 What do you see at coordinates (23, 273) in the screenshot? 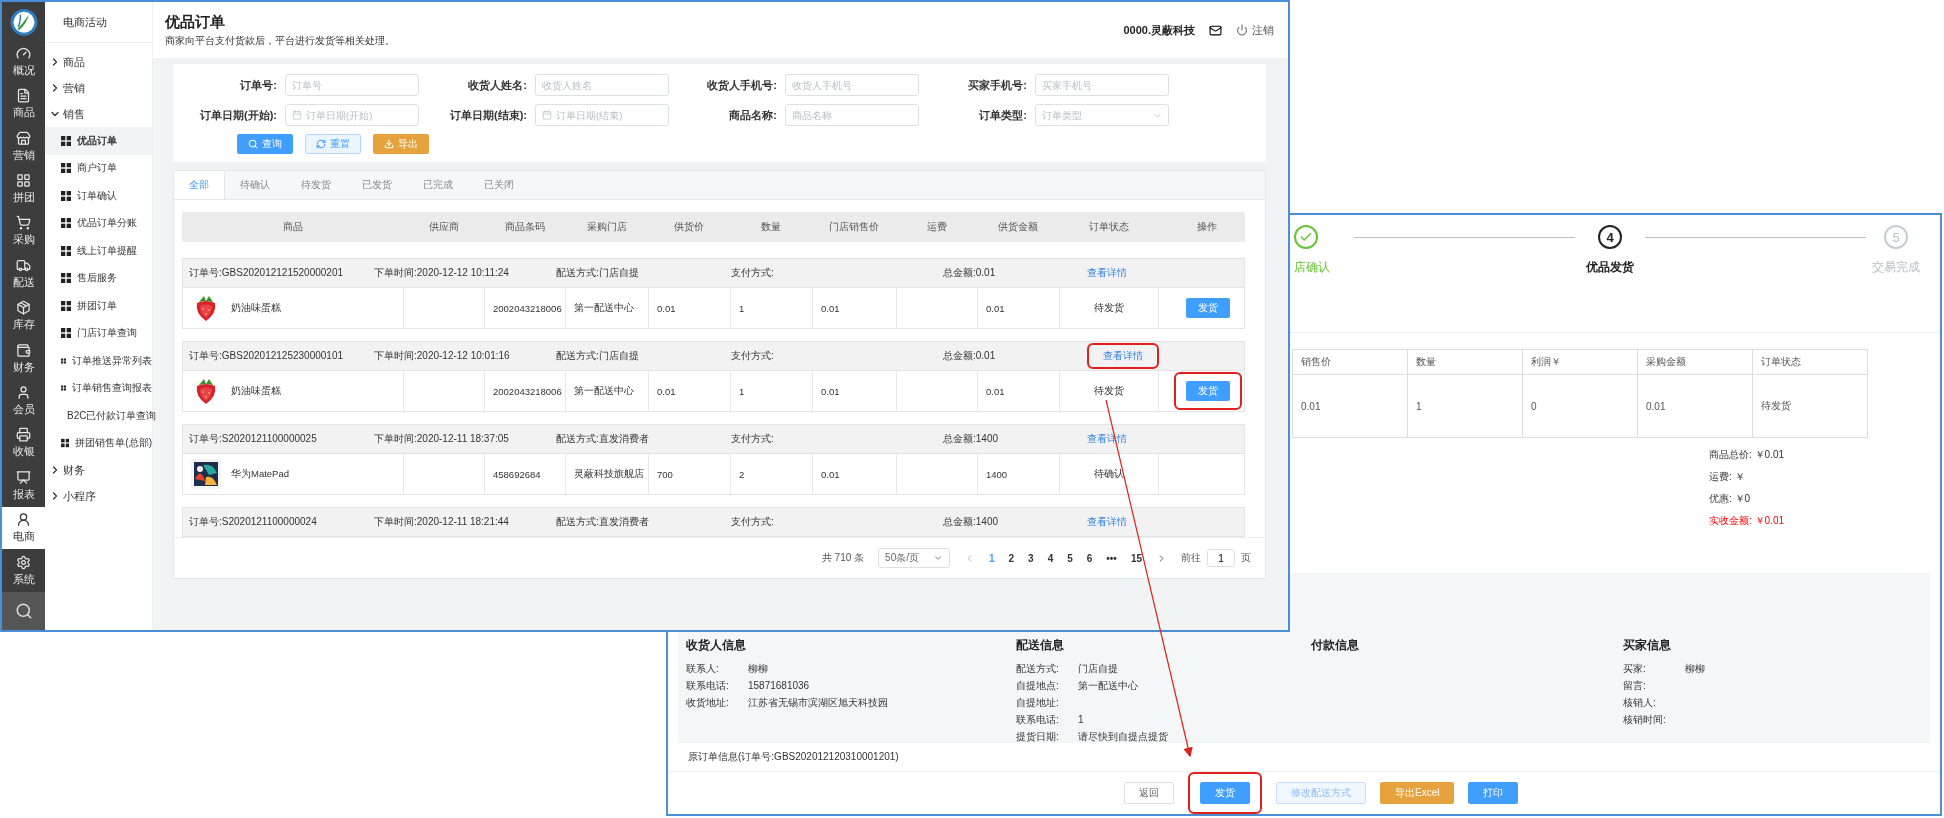
I see `nav-rail-item: 配送` at bounding box center [23, 273].